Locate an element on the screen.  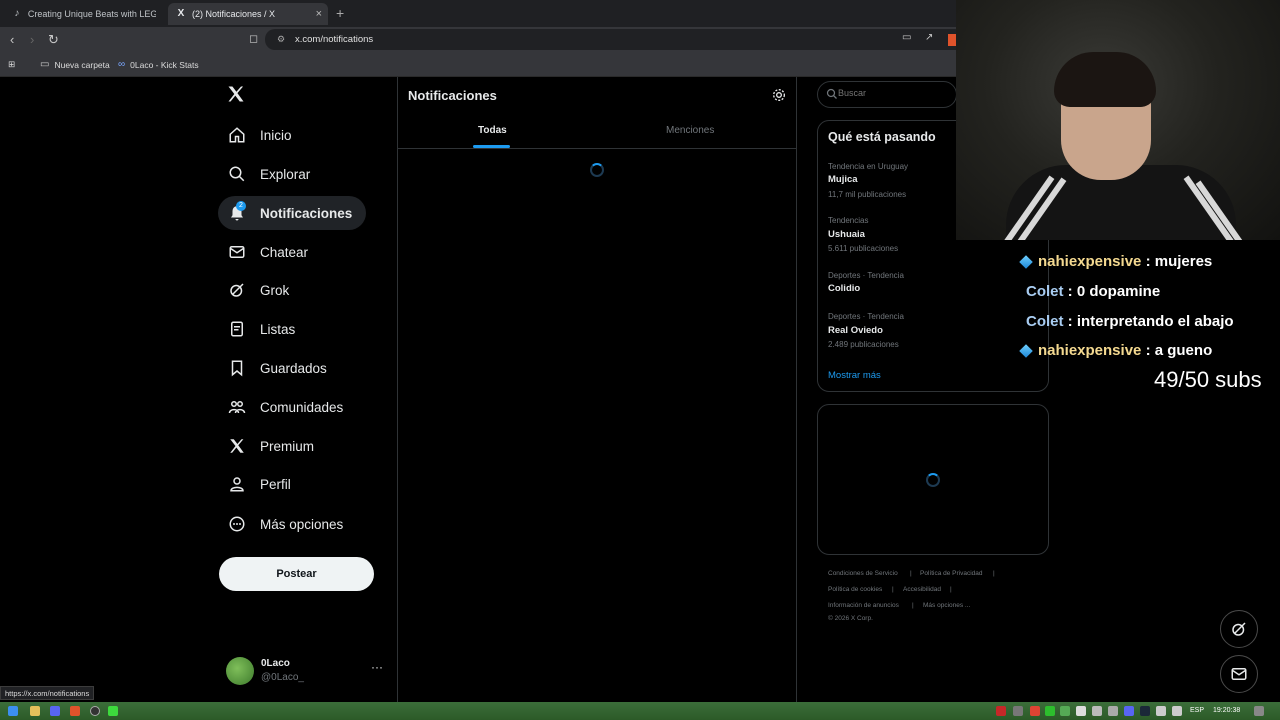
sidebar-item-comunidades: Comunidades is located at coordinates (285, 407).